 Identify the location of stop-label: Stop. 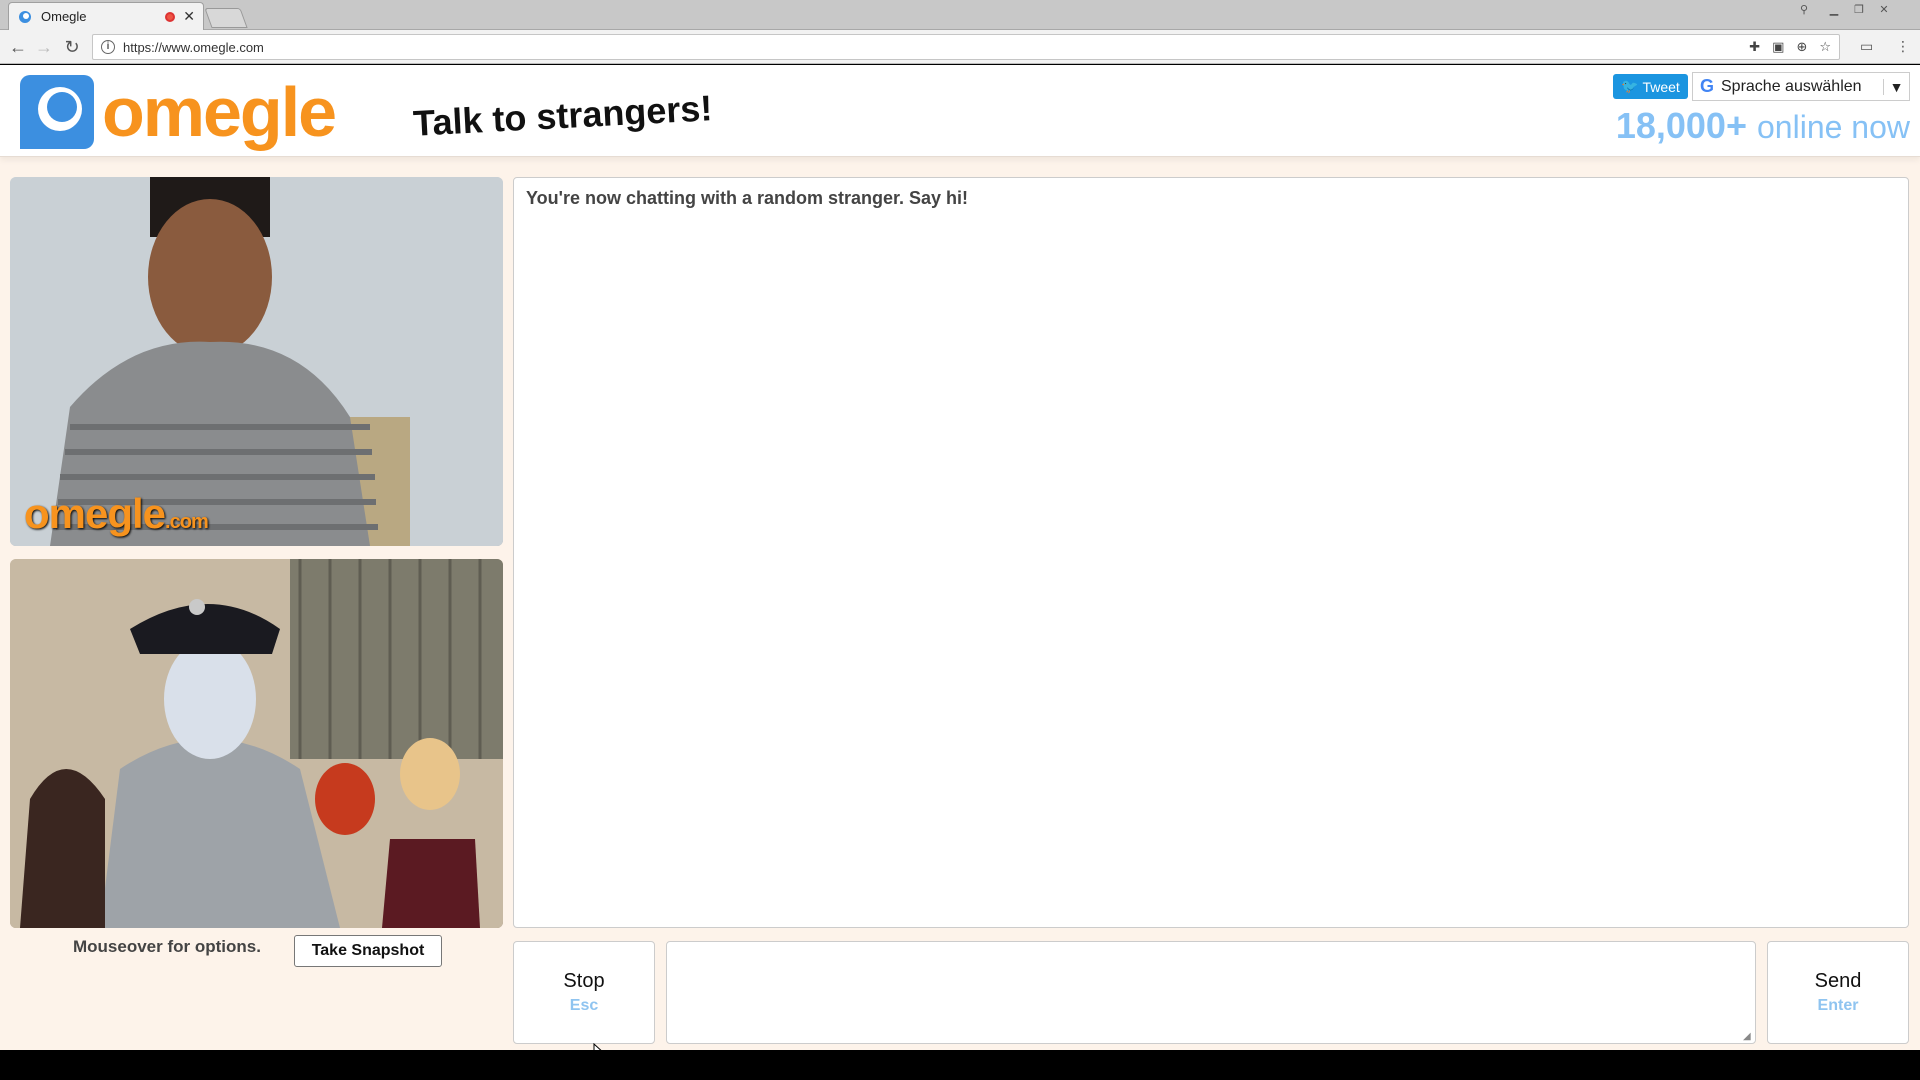
(584, 981).